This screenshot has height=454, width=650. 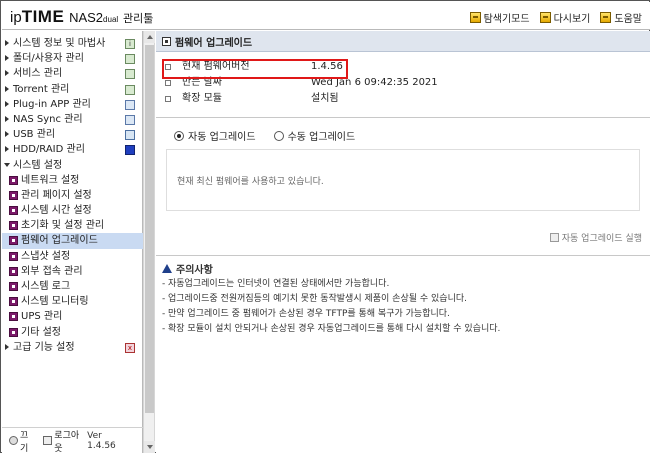 I want to click on sidebar-item-firmware-upgrade: 펌웨어 업그레이드, so click(x=72, y=241).